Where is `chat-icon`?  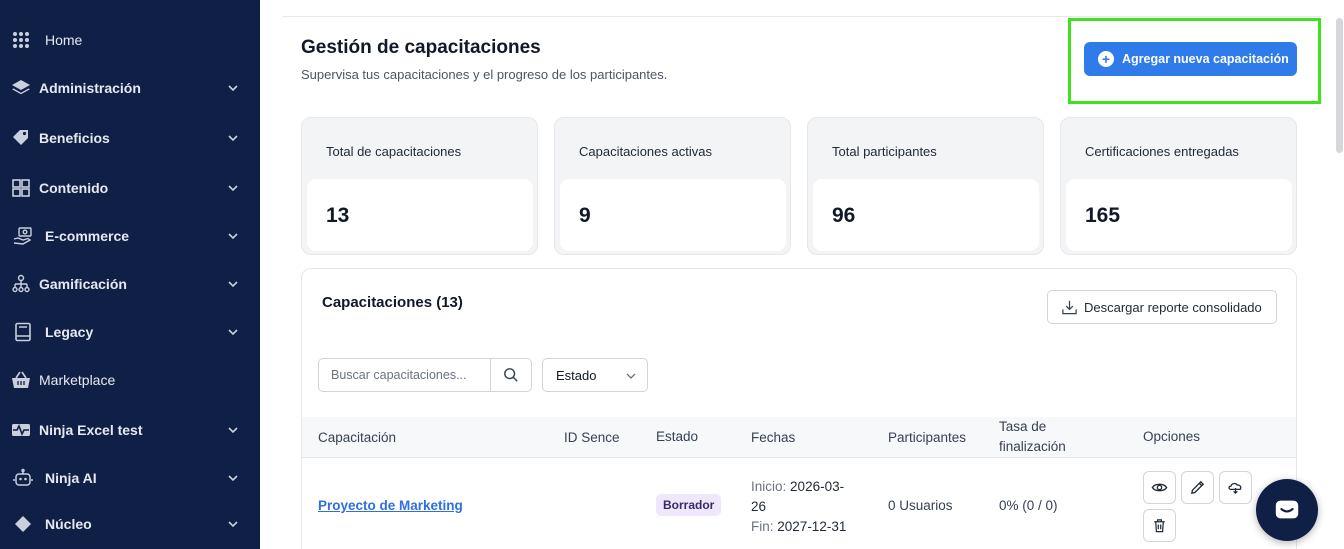
chat-icon is located at coordinates (1287, 509).